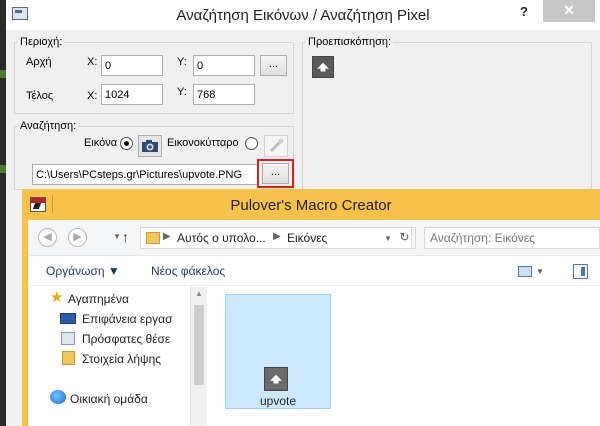  I want to click on new-folder-button: Νέος φάκελος, so click(188, 271).